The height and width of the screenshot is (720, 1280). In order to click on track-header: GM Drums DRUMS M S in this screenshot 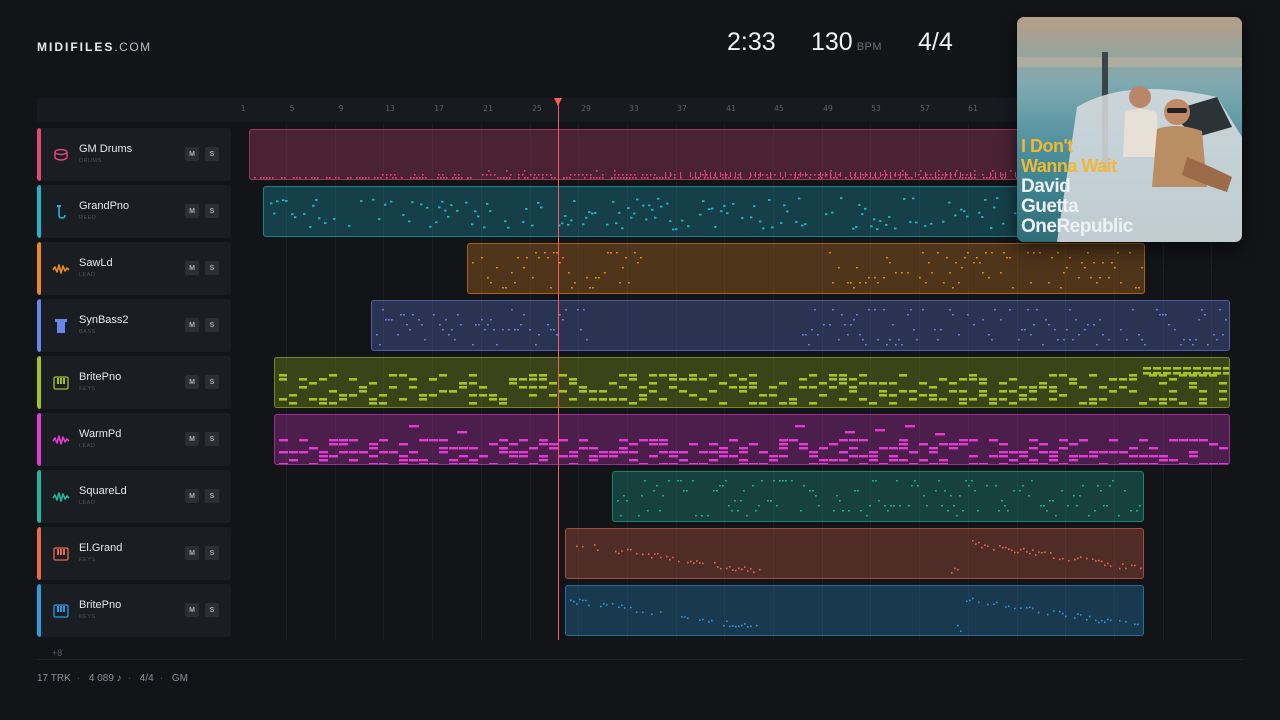, I will do `click(134, 154)`.